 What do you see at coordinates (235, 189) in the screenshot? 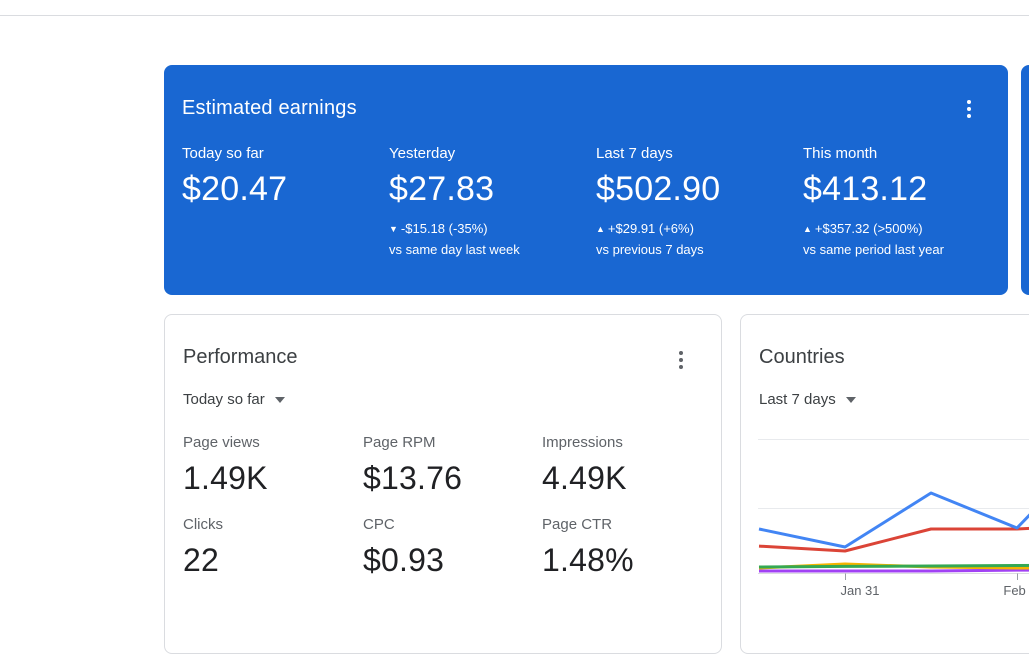
I see `earnings-value: $20.47` at bounding box center [235, 189].